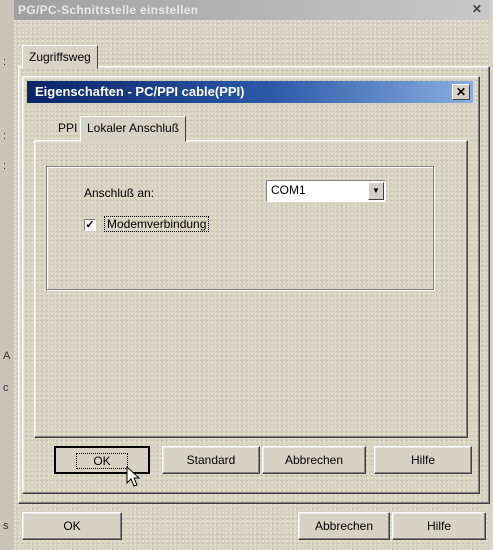  What do you see at coordinates (90, 225) in the screenshot?
I see `modem-checkbox: ✓` at bounding box center [90, 225].